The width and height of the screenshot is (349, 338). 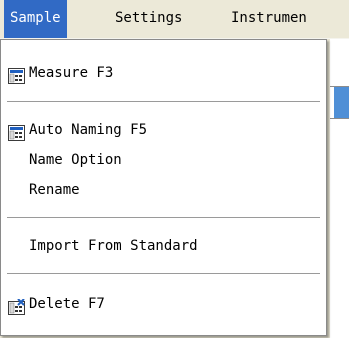 What do you see at coordinates (54, 190) in the screenshot?
I see `menu-item-label: Rename` at bounding box center [54, 190].